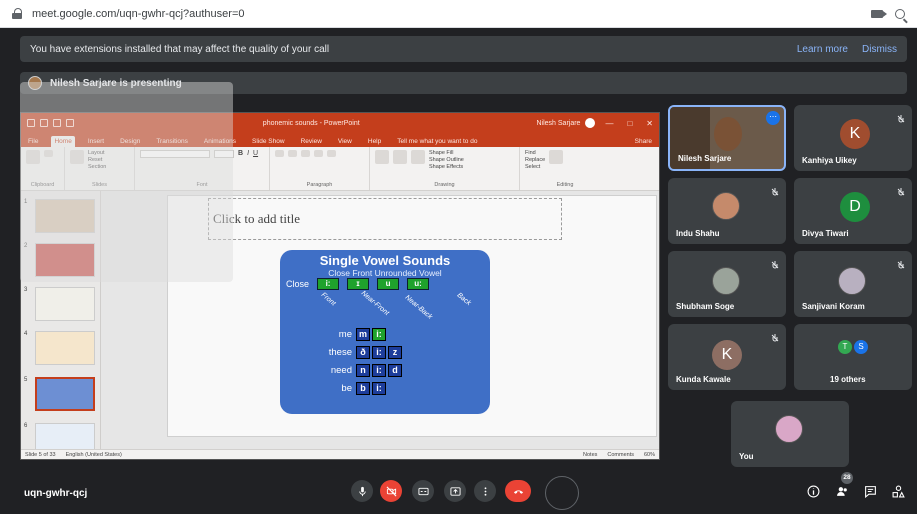  What do you see at coordinates (879, 49) in the screenshot?
I see `dismiss-button: Dismiss` at bounding box center [879, 49].